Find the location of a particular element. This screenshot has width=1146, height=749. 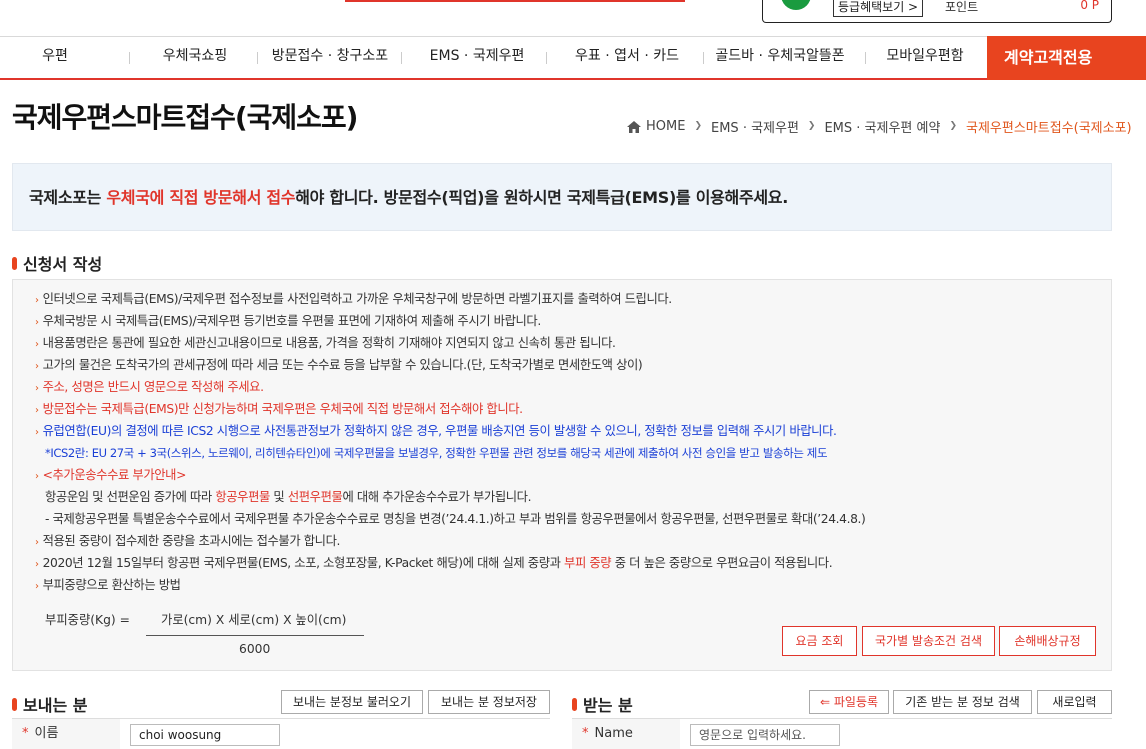

section-title-text: 받는 분 is located at coordinates (608, 705).